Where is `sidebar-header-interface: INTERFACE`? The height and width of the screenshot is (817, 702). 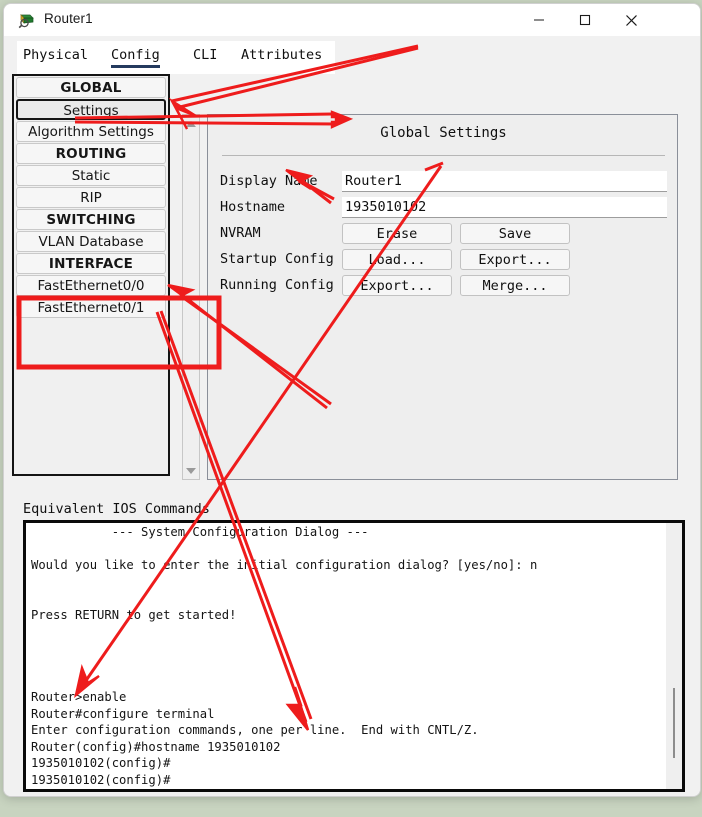
sidebar-header-interface: INTERFACE is located at coordinates (91, 263).